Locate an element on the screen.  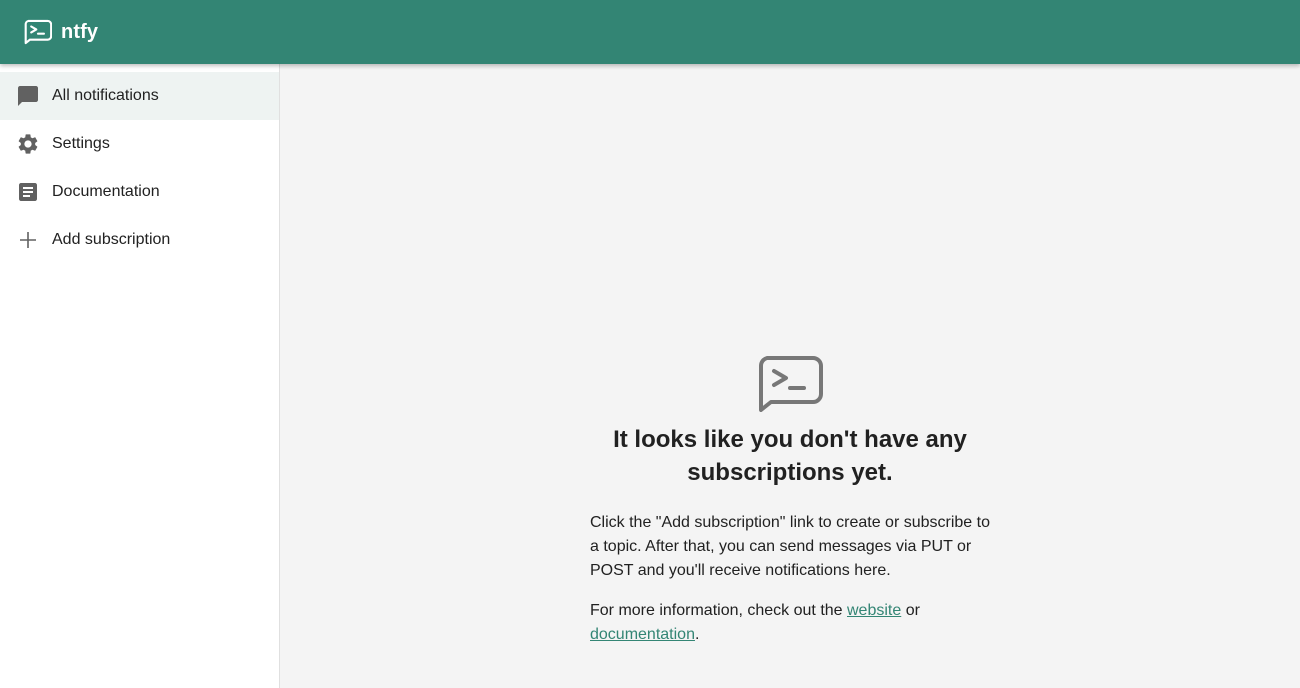
gear-icon is located at coordinates (28, 144).